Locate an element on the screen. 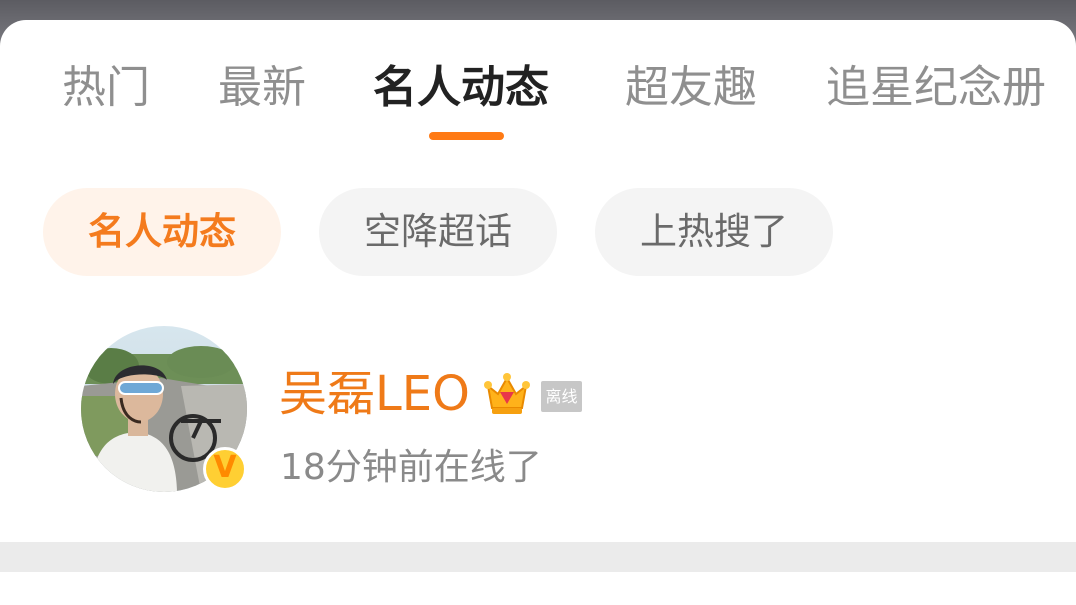 The height and width of the screenshot is (605, 1076). chip-trending: 上热搜了 is located at coordinates (714, 232).